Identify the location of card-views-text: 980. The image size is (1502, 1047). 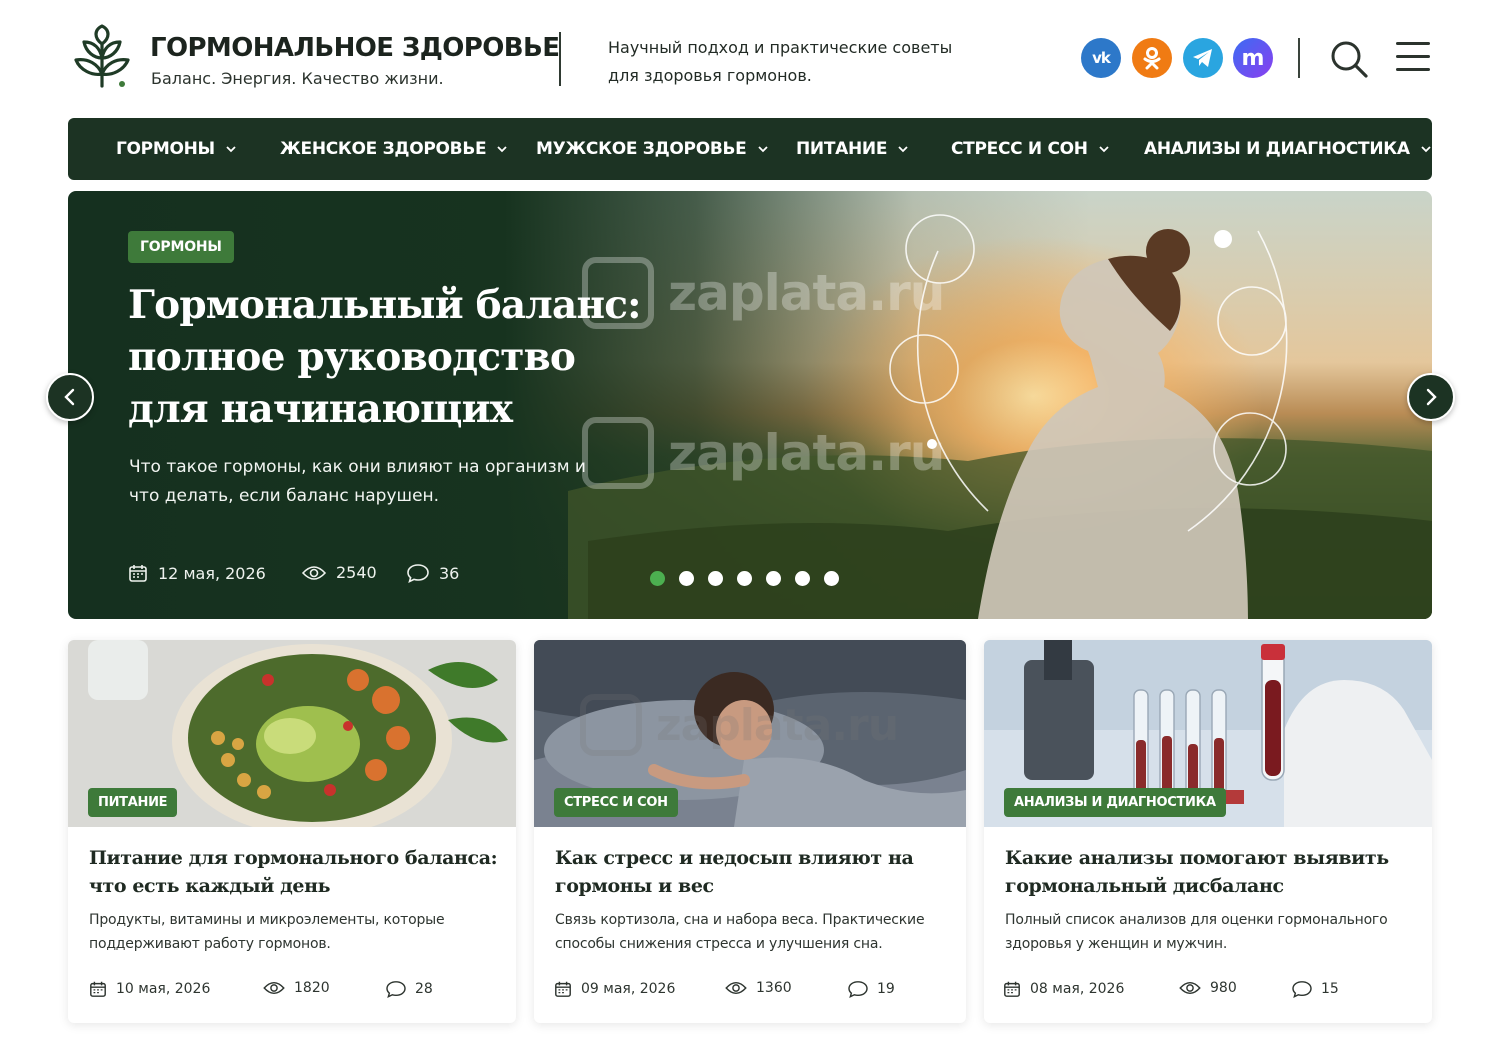
(1223, 988).